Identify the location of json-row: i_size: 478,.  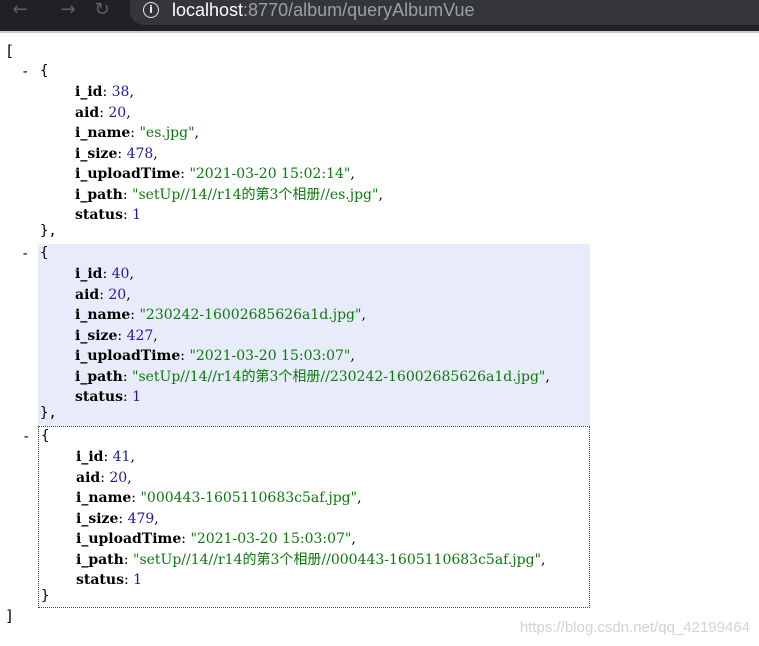
(116, 154).